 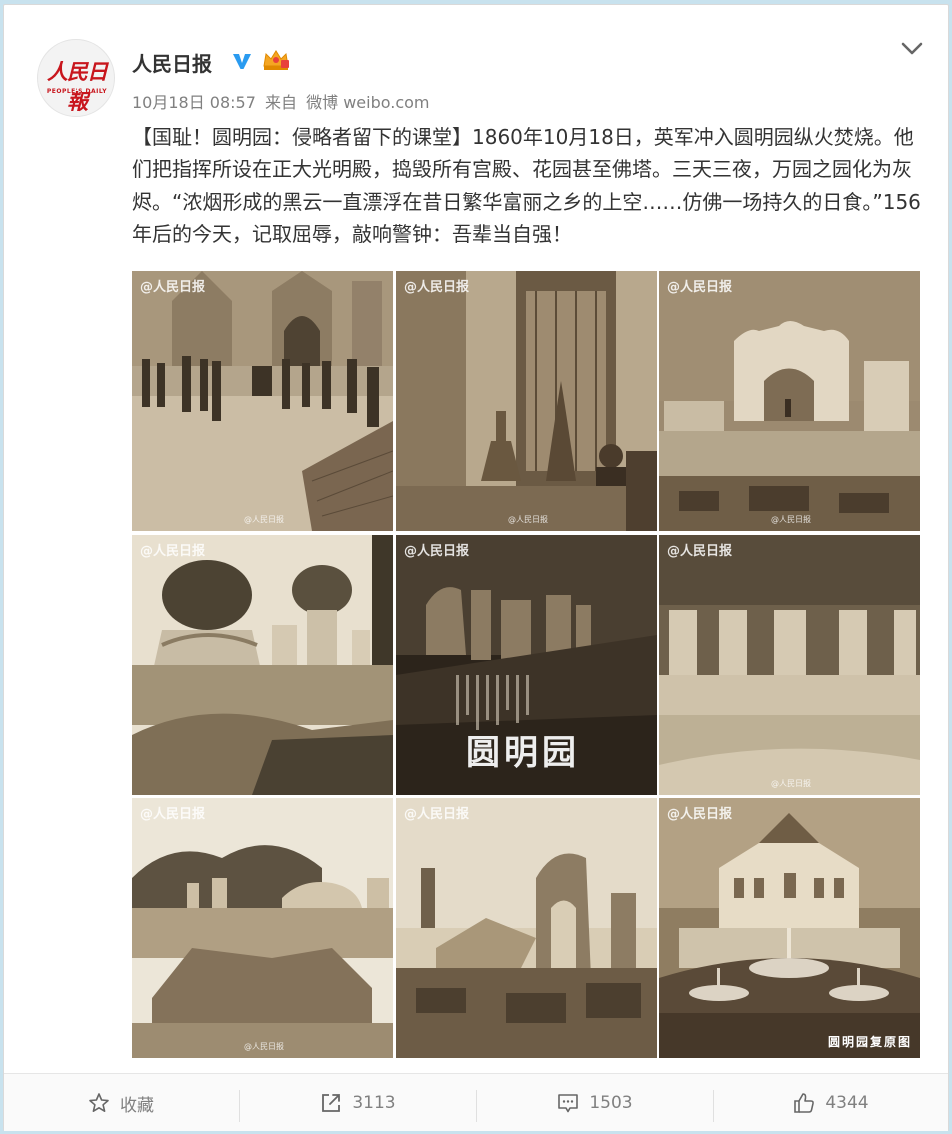 I want to click on photo-yuanmingyuan-poster: @人民日报 圆明园, so click(x=526, y=665).